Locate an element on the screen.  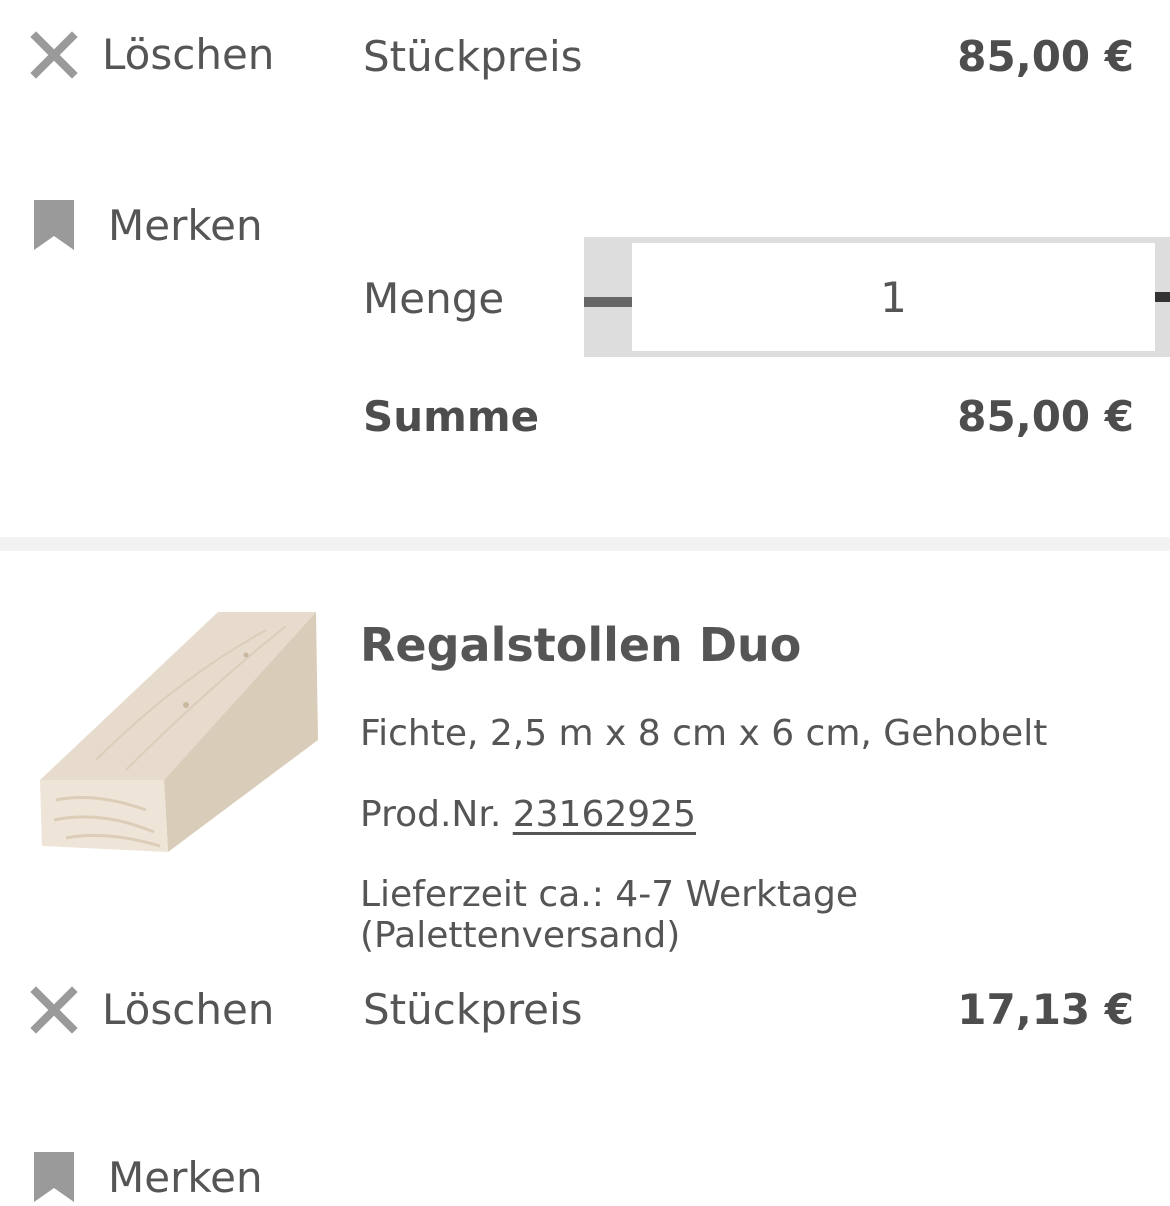
unit-price-value: 17,13 € is located at coordinates (1045, 1009).